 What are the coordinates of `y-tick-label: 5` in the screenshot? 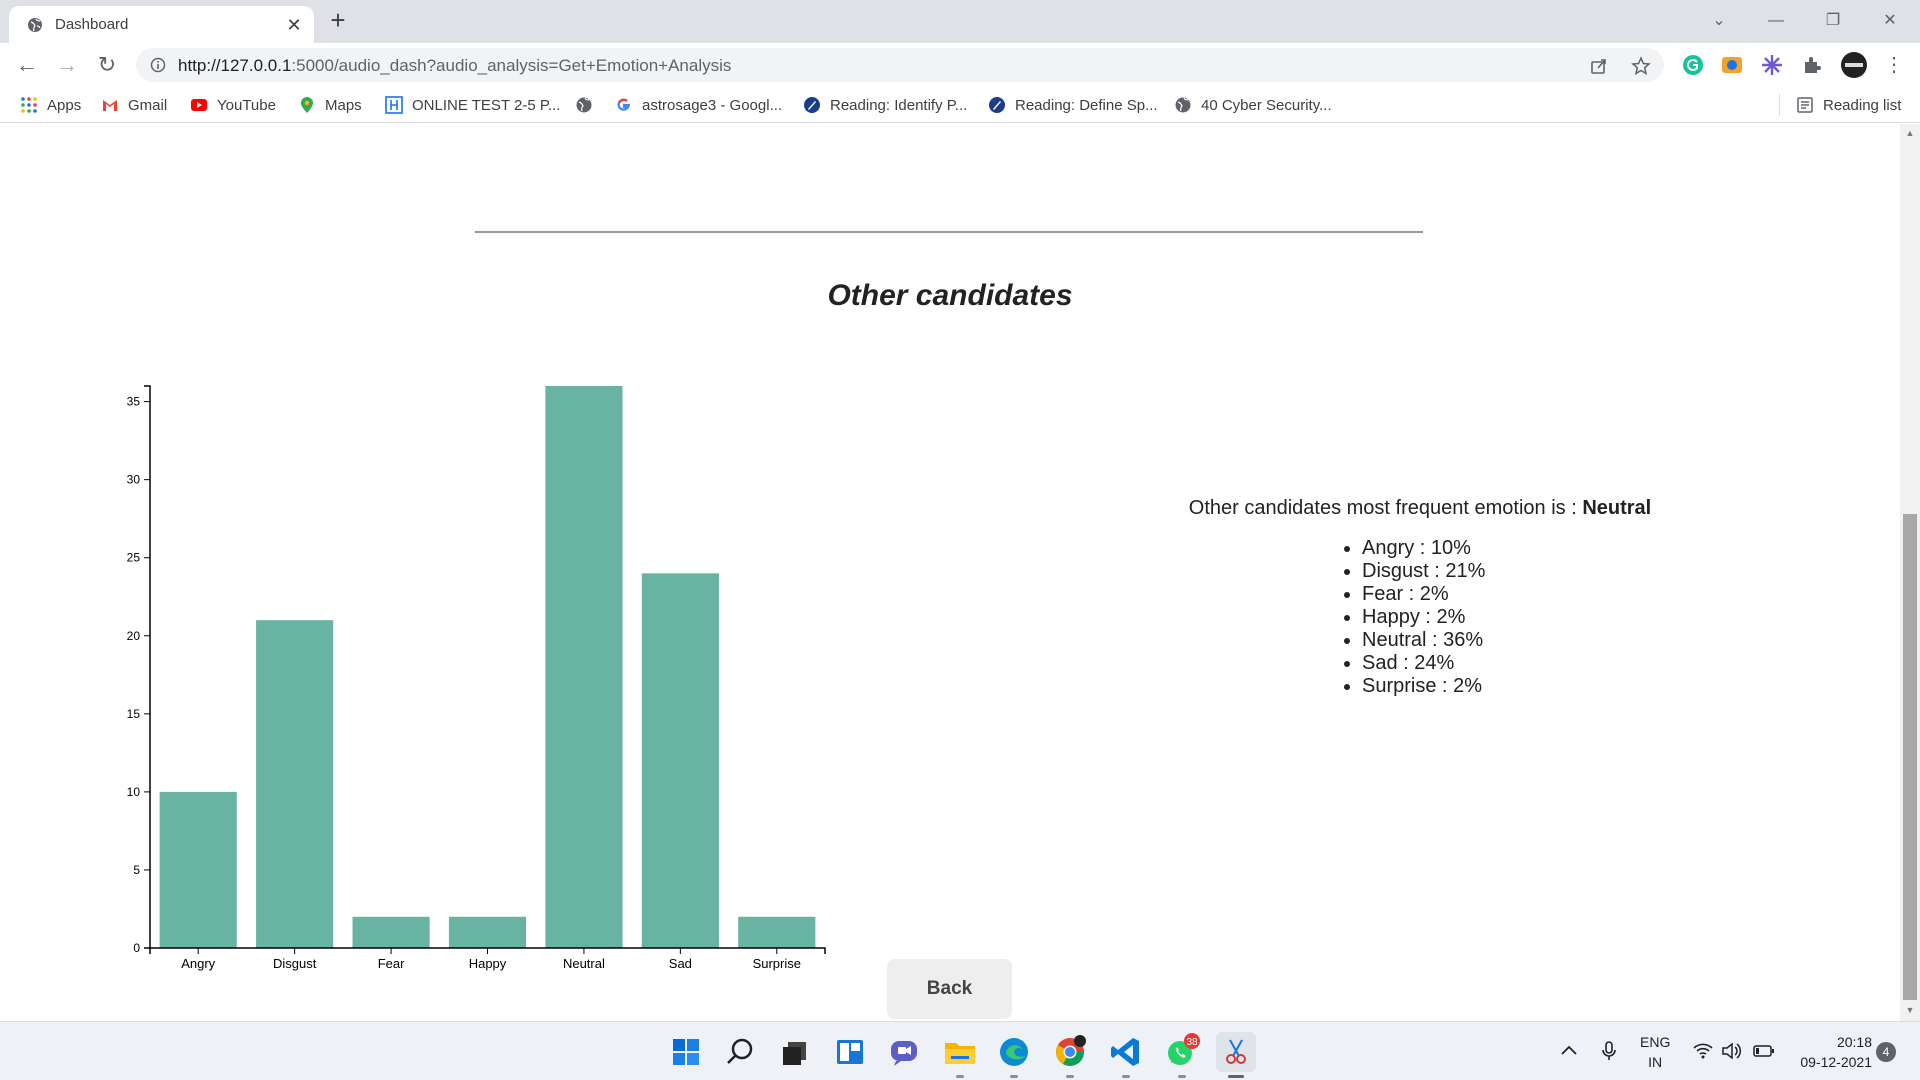 It's located at (136, 870).